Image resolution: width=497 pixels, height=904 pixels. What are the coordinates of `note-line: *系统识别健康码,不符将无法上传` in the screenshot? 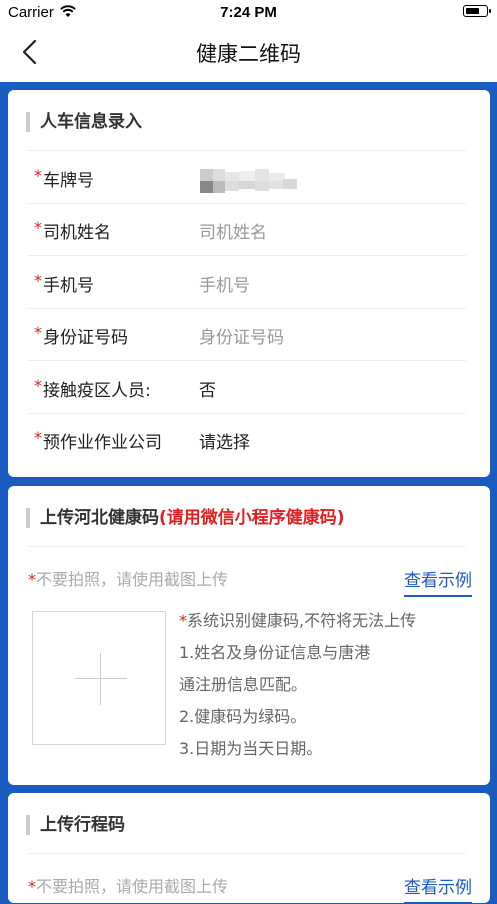 It's located at (298, 620).